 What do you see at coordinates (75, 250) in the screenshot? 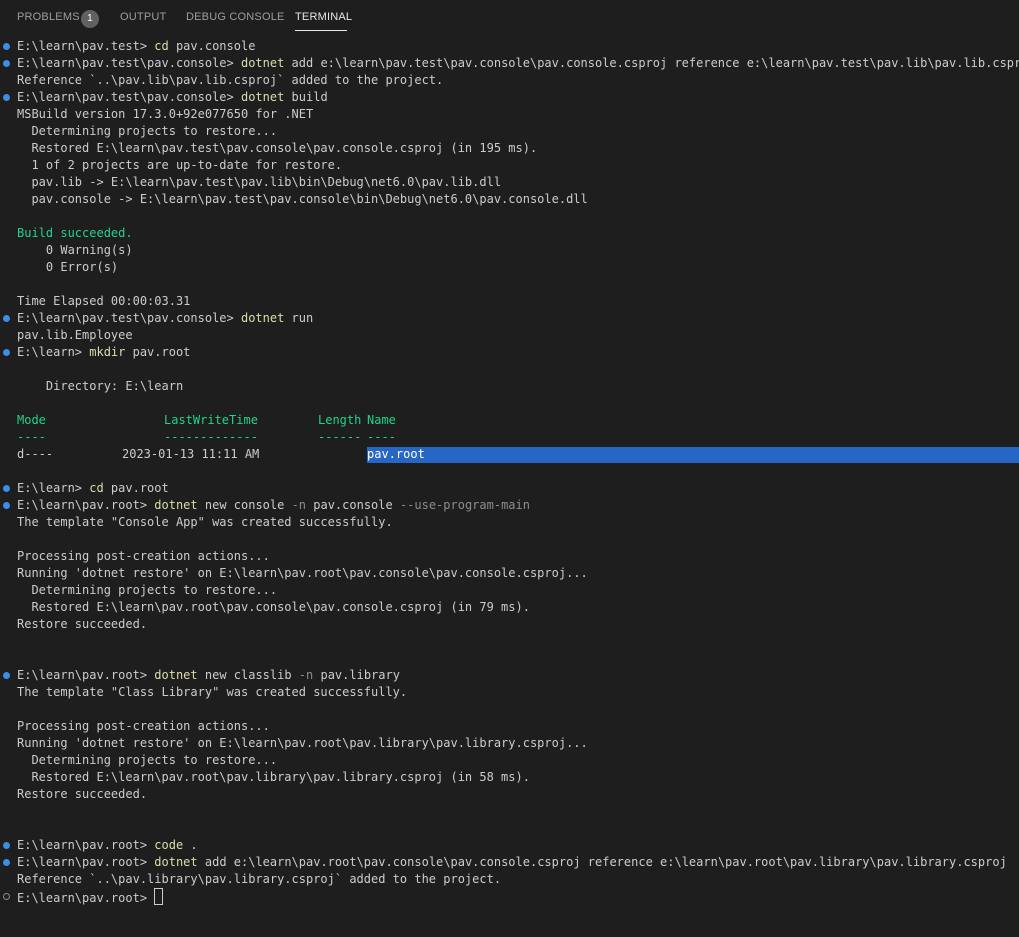
I see `terminal-line: 0 Warning(s)` at bounding box center [75, 250].